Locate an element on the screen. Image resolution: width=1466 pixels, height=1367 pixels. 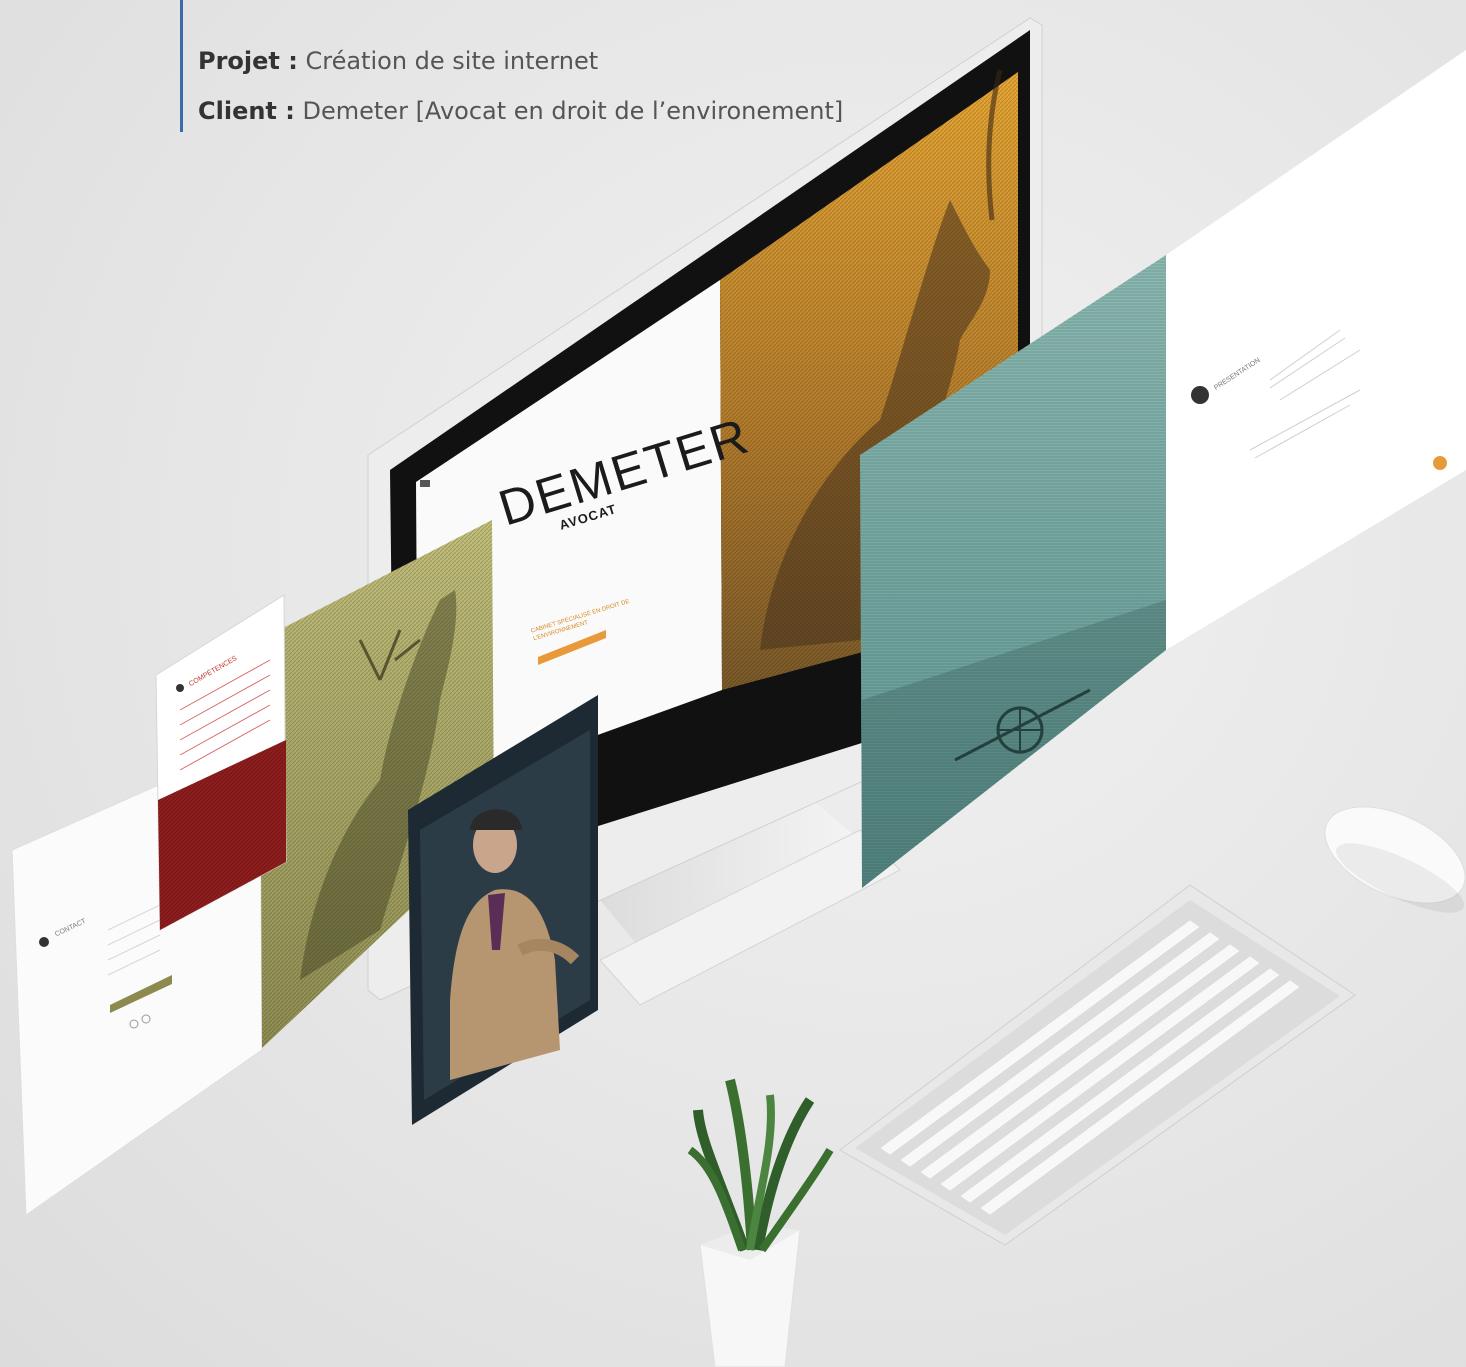
tablet-badge-icon is located at coordinates (180, 688).